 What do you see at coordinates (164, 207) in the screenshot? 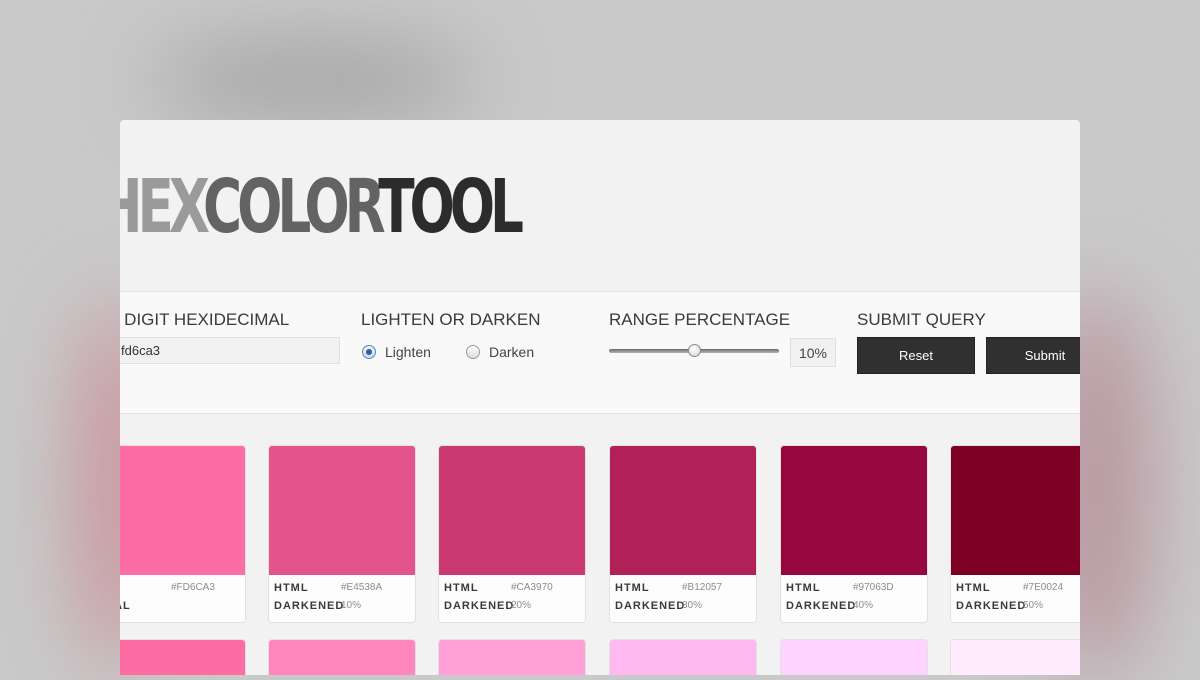
I see `logo-hex: HEX` at bounding box center [164, 207].